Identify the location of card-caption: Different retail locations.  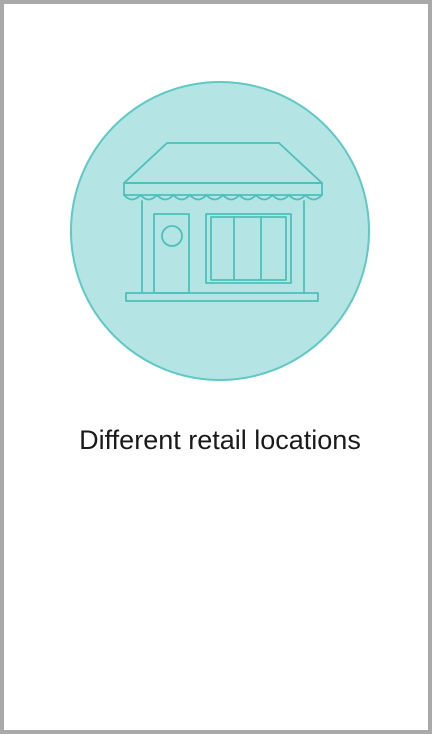
(220, 440).